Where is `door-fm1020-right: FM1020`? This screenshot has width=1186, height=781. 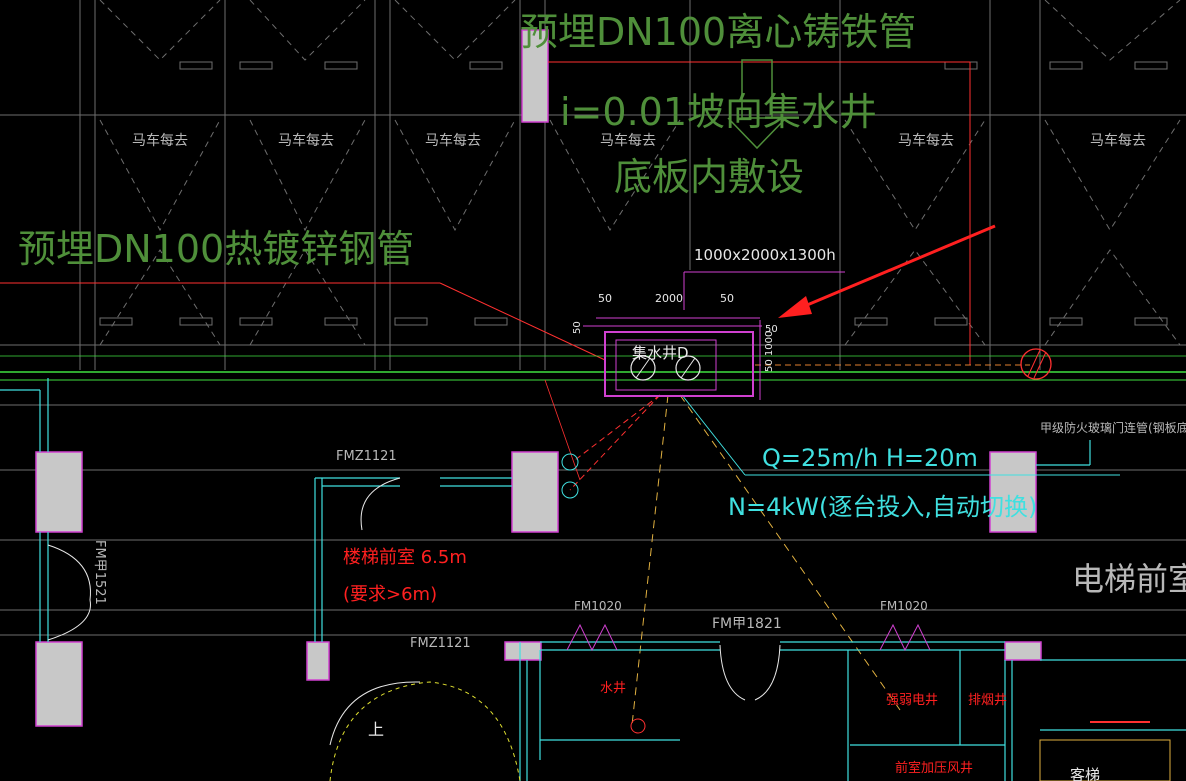 door-fm1020-right: FM1020 is located at coordinates (904, 606).